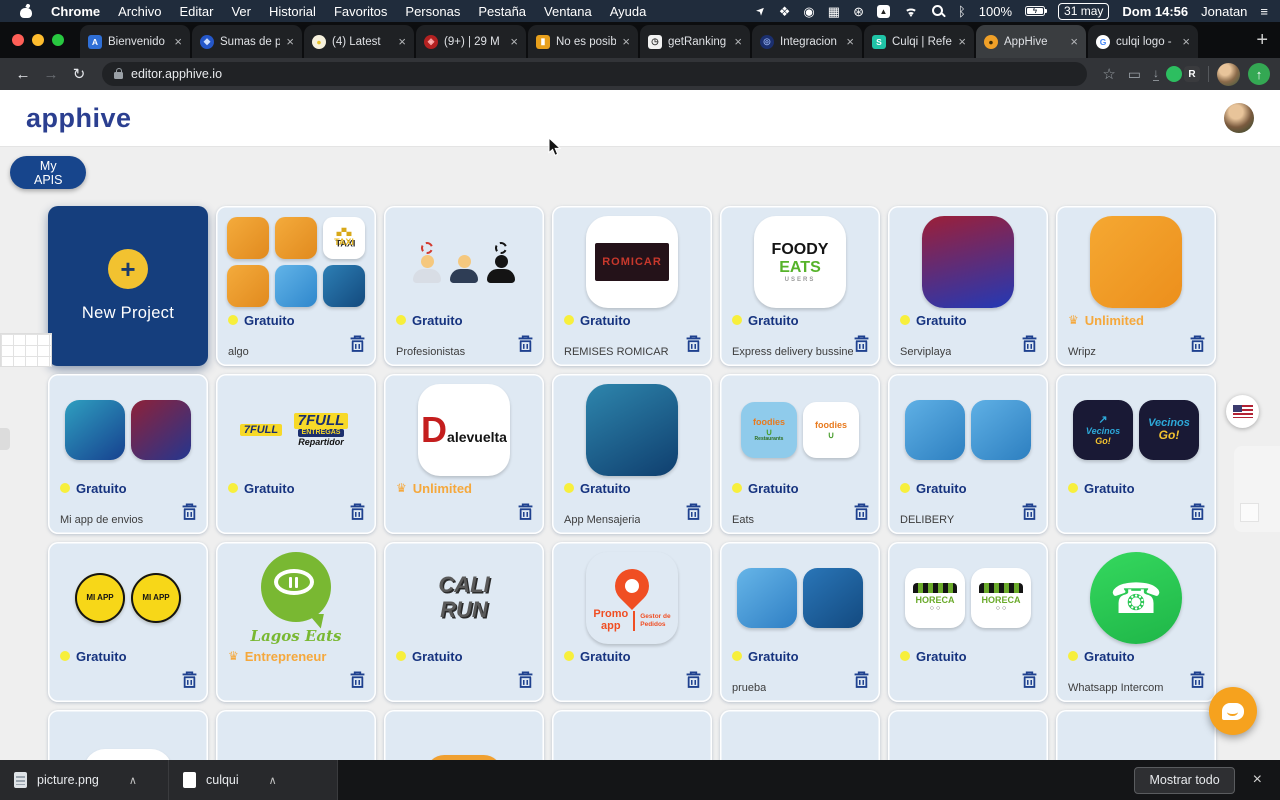  Describe the element at coordinates (1224, 11) in the screenshot. I see `menubar-user: Jonatan` at that location.